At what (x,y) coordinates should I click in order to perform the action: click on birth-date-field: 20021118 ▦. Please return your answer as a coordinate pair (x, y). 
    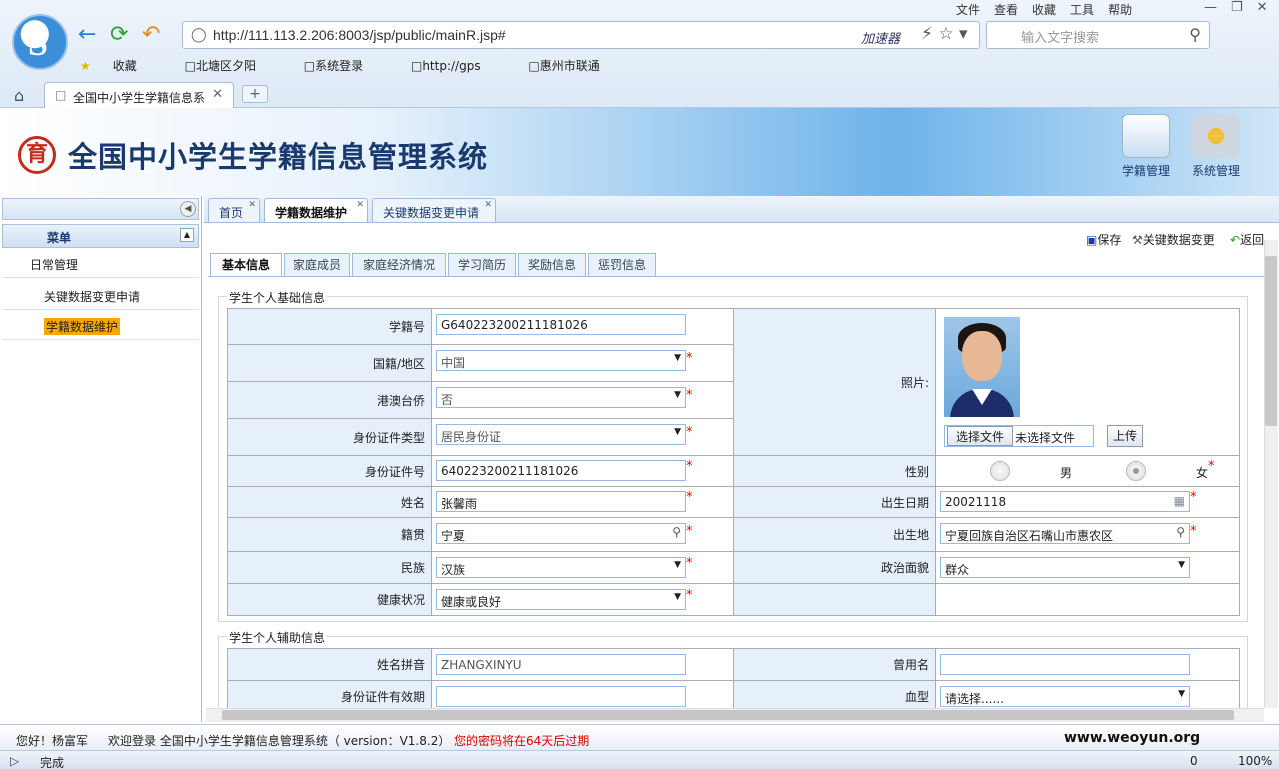
    Looking at the image, I should click on (1065, 501).